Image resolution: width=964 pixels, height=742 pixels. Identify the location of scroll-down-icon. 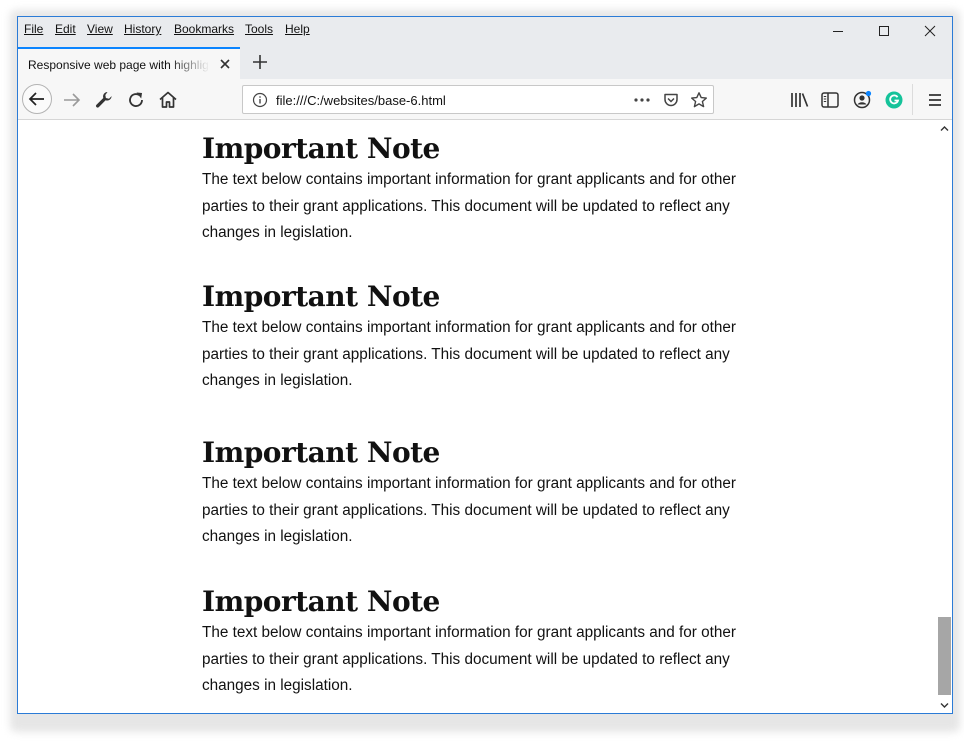
(944, 705).